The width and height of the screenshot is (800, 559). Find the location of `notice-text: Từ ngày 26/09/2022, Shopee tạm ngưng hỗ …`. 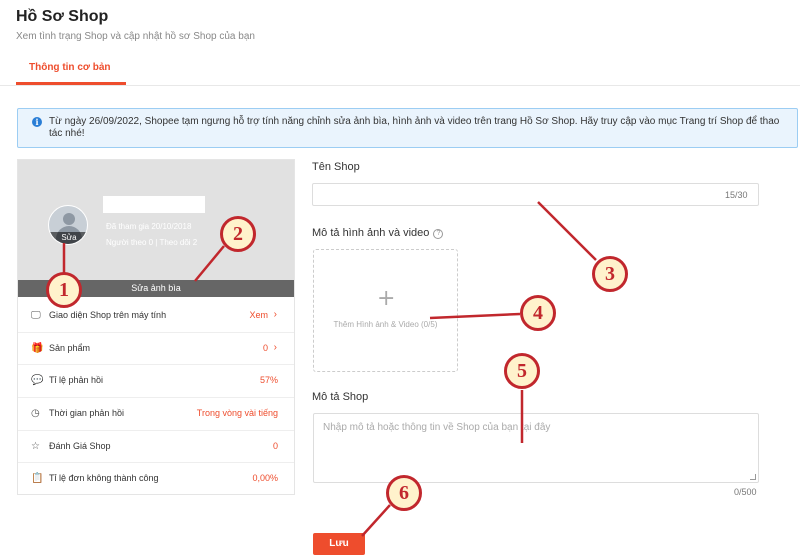

notice-text: Từ ngày 26/09/2022, Shopee tạm ngưng hỗ … is located at coordinates (414, 127).